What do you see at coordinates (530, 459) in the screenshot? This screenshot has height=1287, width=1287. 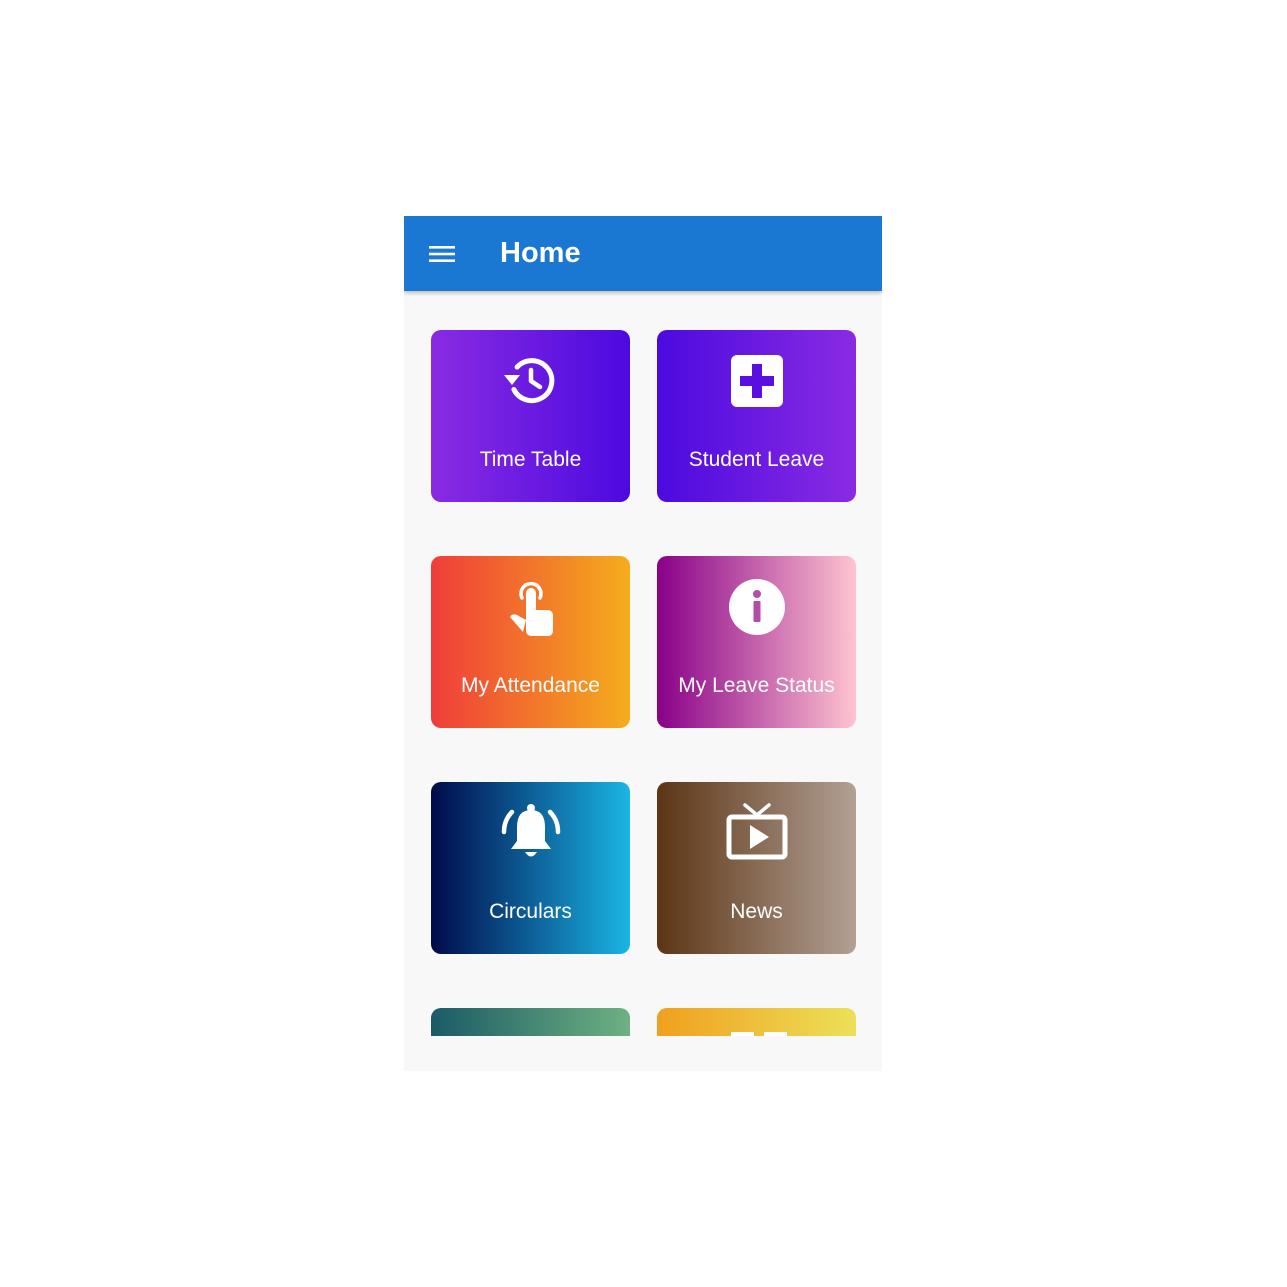 I see `tile-label: Time Table` at bounding box center [530, 459].